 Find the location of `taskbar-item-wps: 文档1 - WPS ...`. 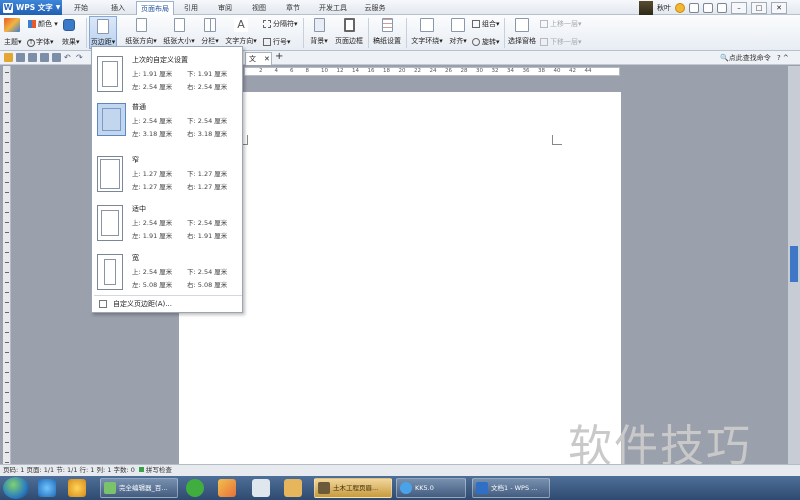

taskbar-item-wps: 文档1 - WPS ... is located at coordinates (511, 488).